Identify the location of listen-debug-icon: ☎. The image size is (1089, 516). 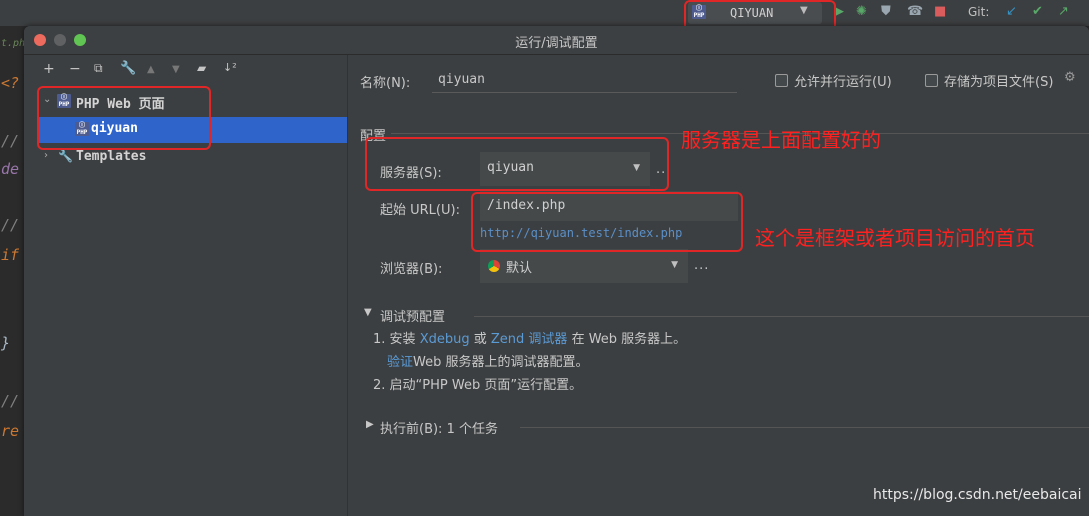
(915, 12).